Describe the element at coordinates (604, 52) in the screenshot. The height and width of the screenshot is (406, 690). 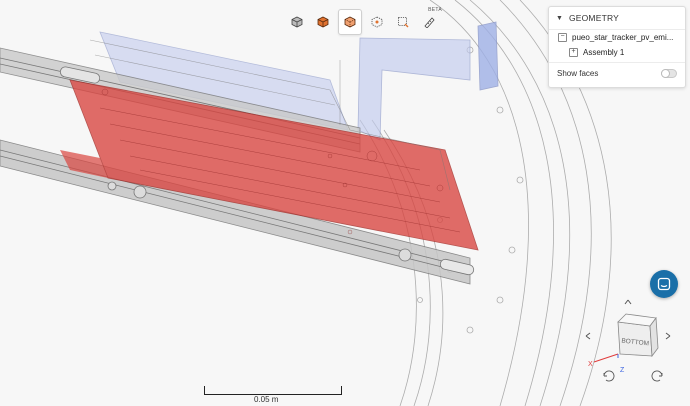
I see `tree-item-assembly-label: Assembly 1` at that location.